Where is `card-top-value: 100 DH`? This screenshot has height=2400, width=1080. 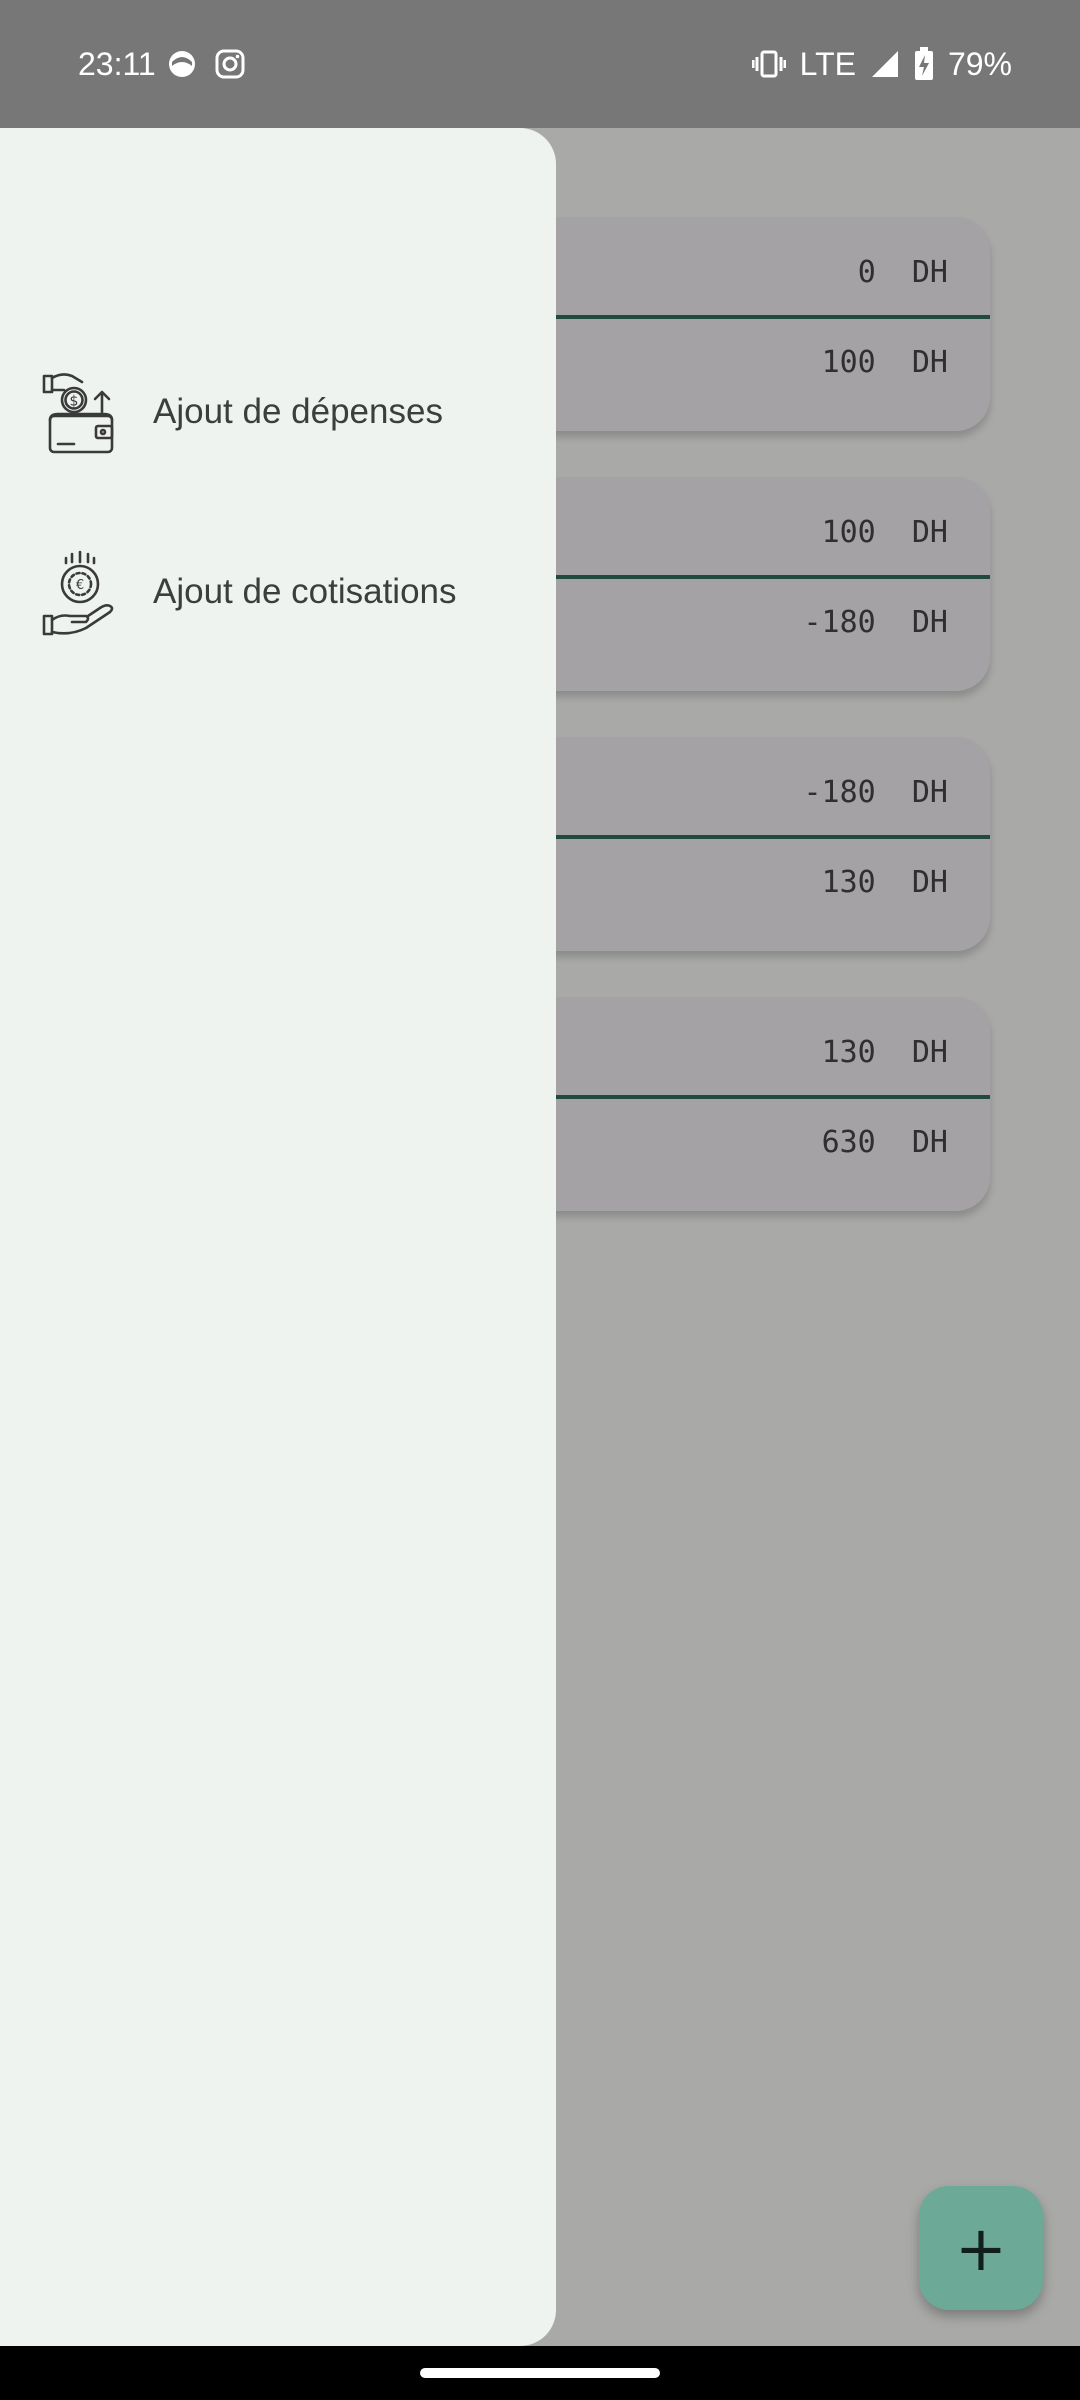
card-top-value: 100 DH is located at coordinates (884, 532).